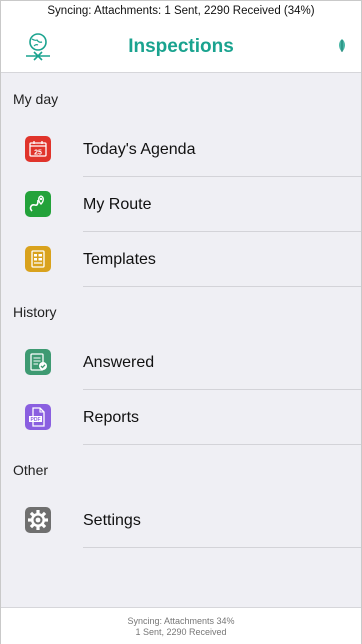 This screenshot has height=644, width=362. Describe the element at coordinates (181, 259) in the screenshot. I see `menu-item-templates: Templates` at that location.